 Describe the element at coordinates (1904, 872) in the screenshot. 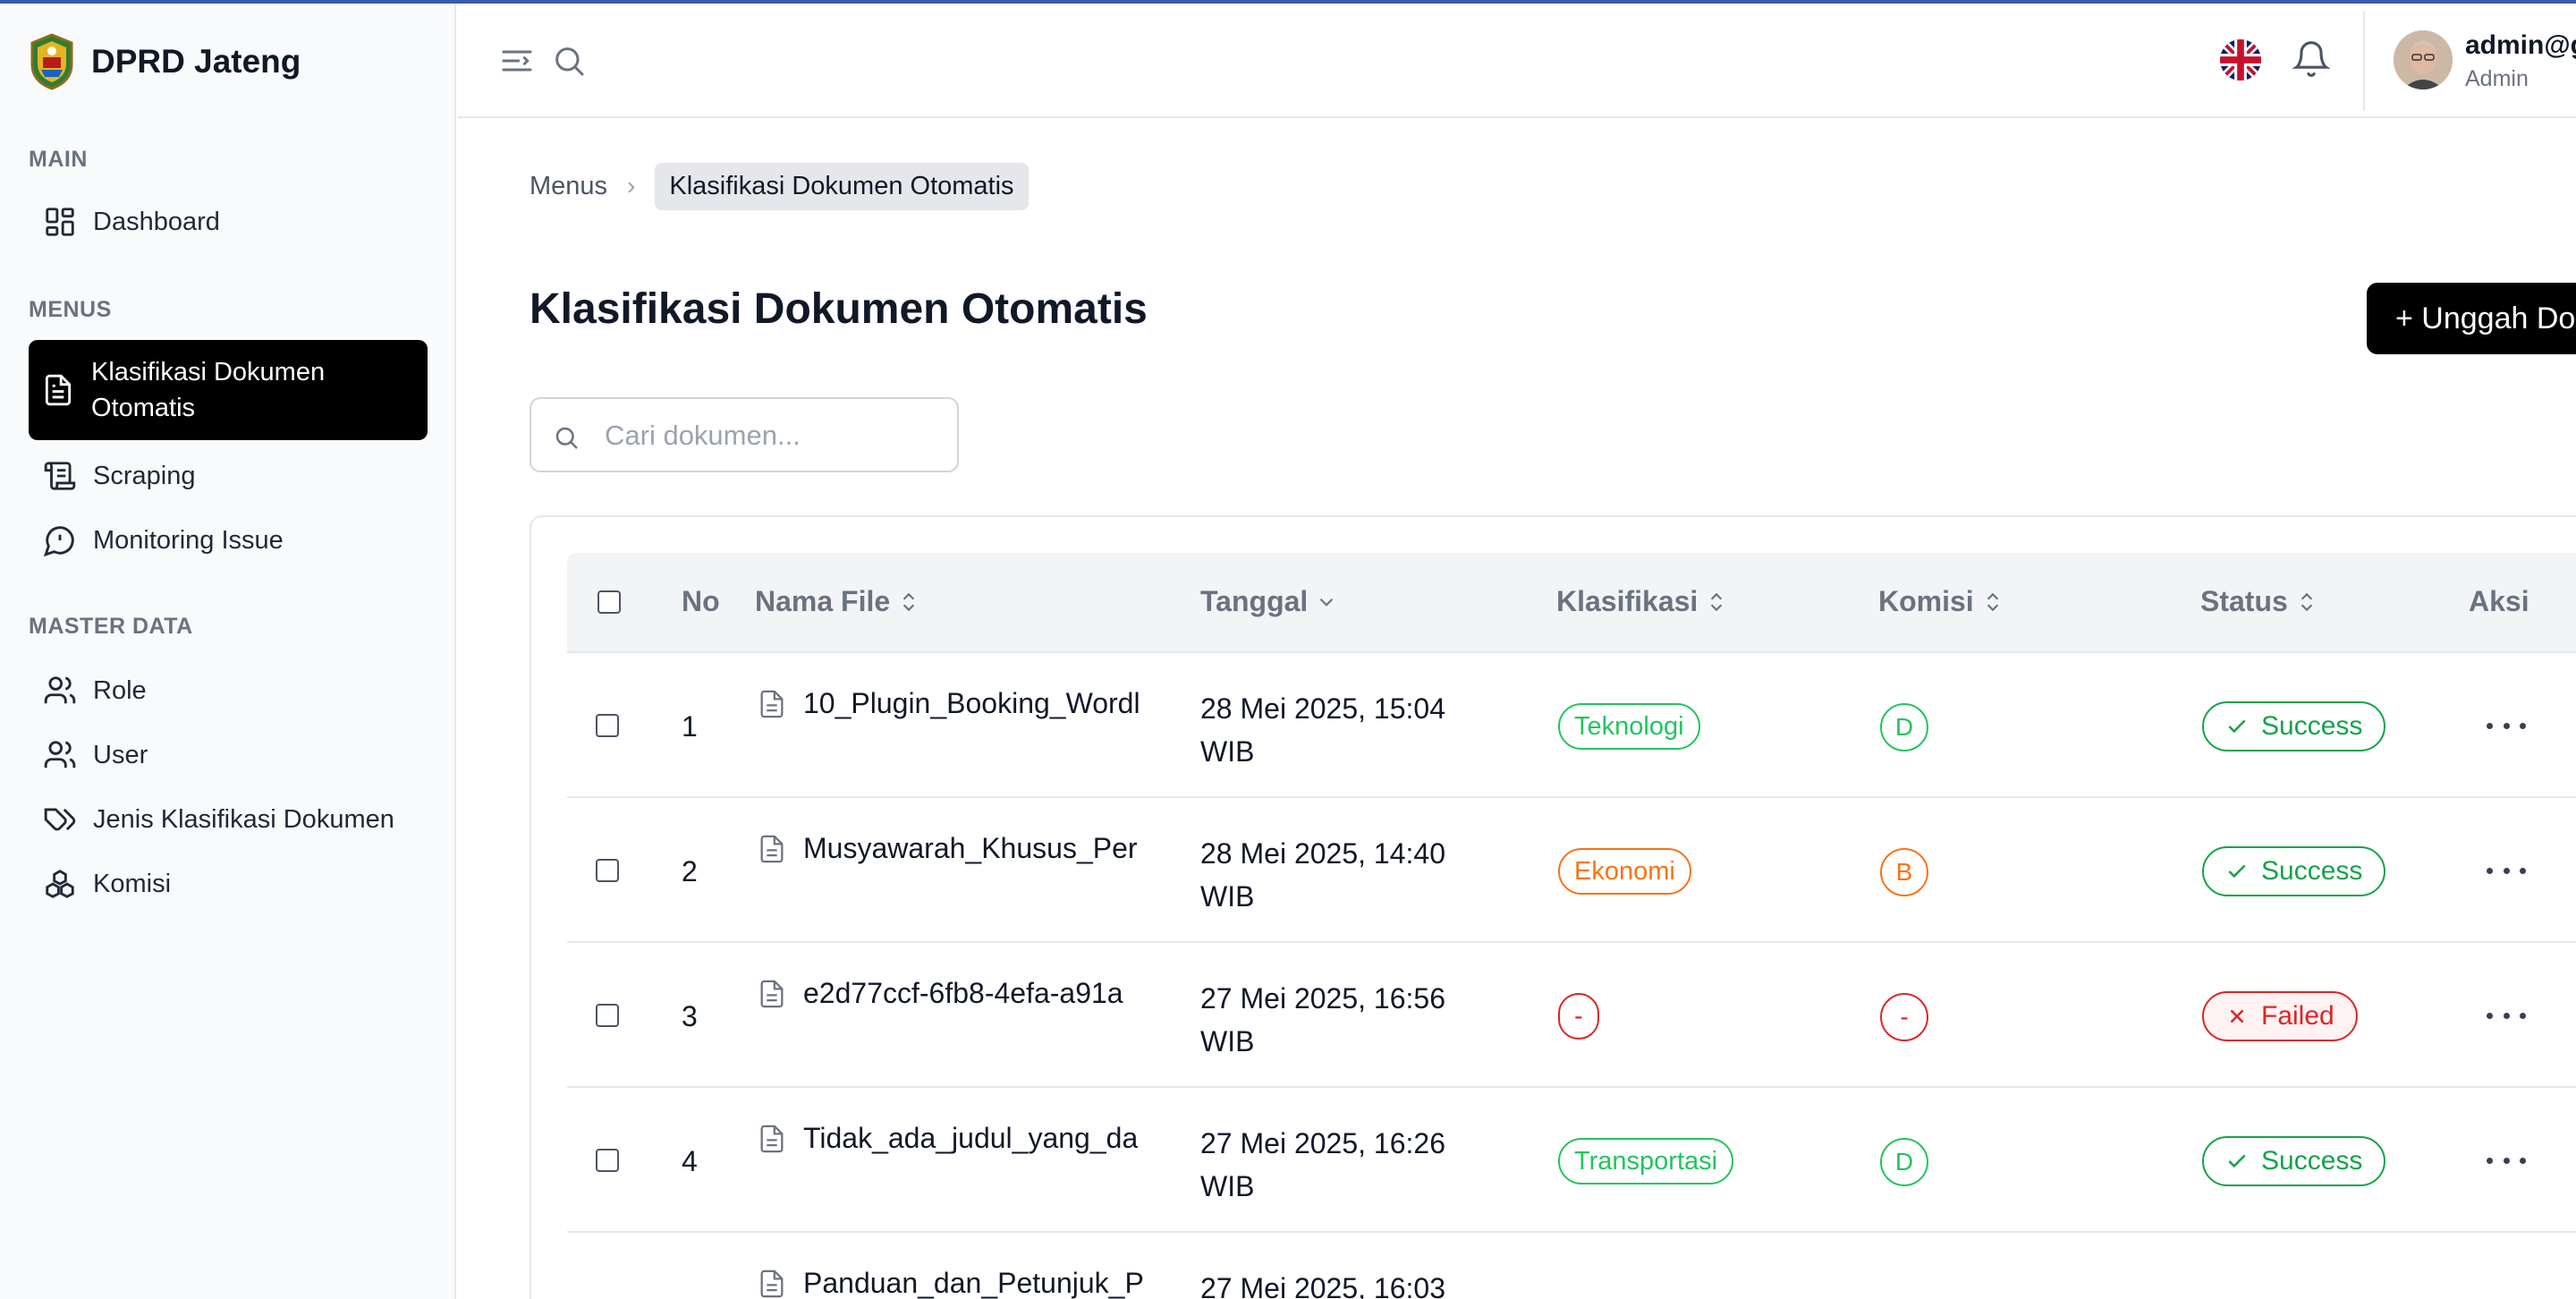

I see `komisi-badge: B` at that location.